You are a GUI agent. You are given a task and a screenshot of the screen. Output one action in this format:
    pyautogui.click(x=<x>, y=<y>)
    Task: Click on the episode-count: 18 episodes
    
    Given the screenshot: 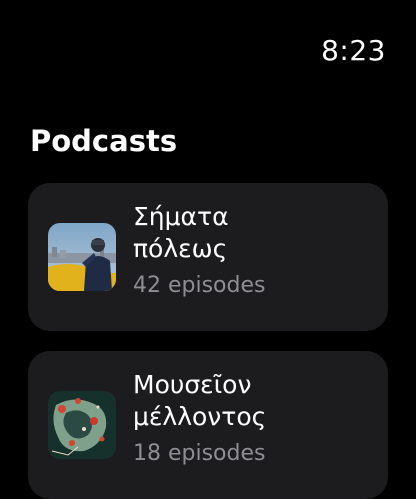 What is the action you would take?
    pyautogui.click(x=199, y=453)
    